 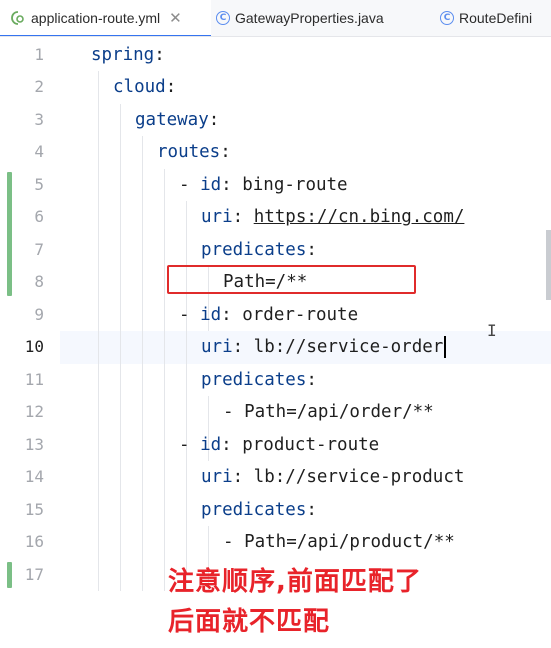 I want to click on tab-label: application-route.yml, so click(x=96, y=18).